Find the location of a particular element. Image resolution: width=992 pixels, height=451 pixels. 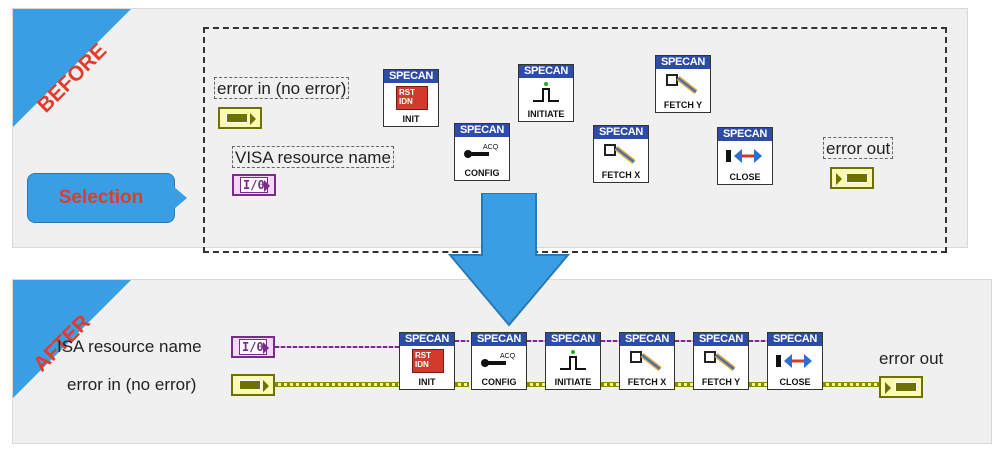

vi-config-before: SPECAN ACQ CONFIG is located at coordinates (482, 152).